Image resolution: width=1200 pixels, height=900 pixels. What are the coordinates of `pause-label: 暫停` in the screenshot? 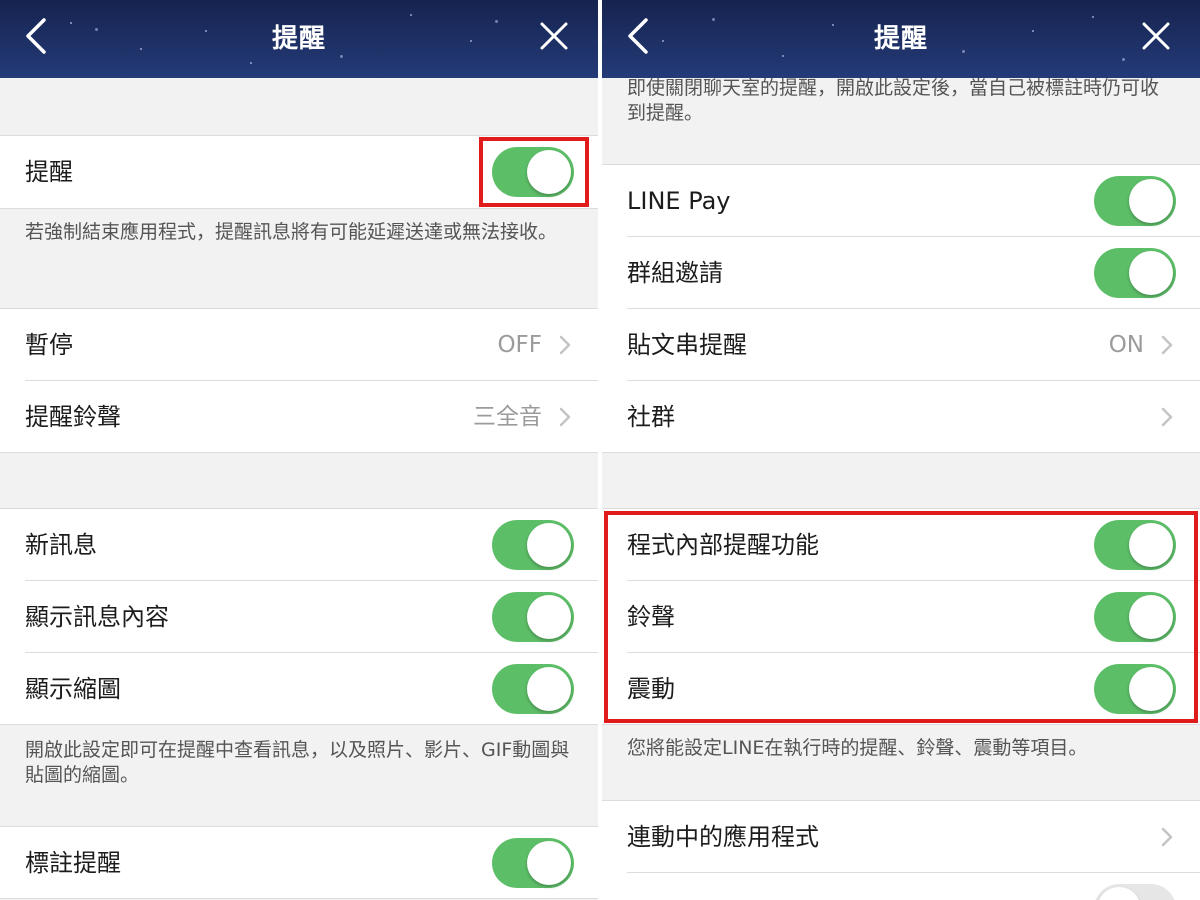 It's located at (49, 345).